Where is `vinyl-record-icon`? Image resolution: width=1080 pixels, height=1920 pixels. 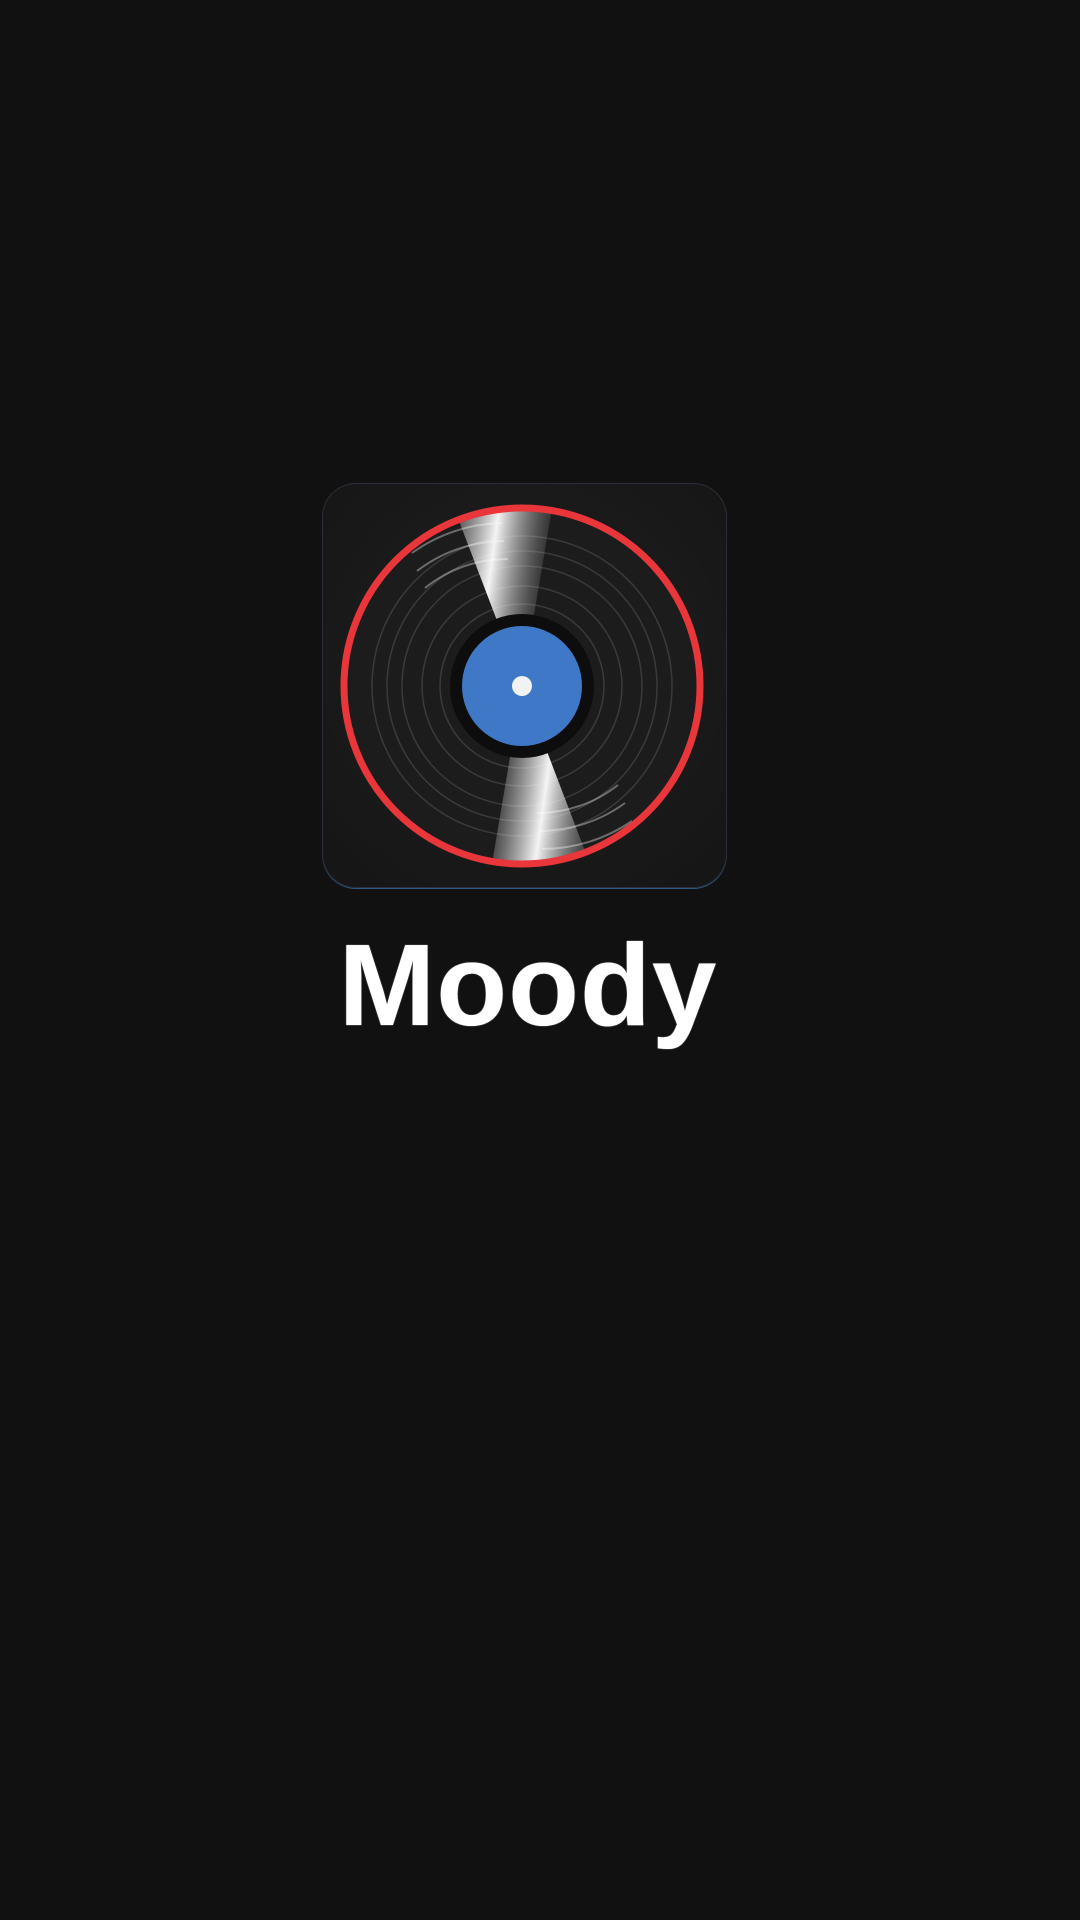 vinyl-record-icon is located at coordinates (524, 685).